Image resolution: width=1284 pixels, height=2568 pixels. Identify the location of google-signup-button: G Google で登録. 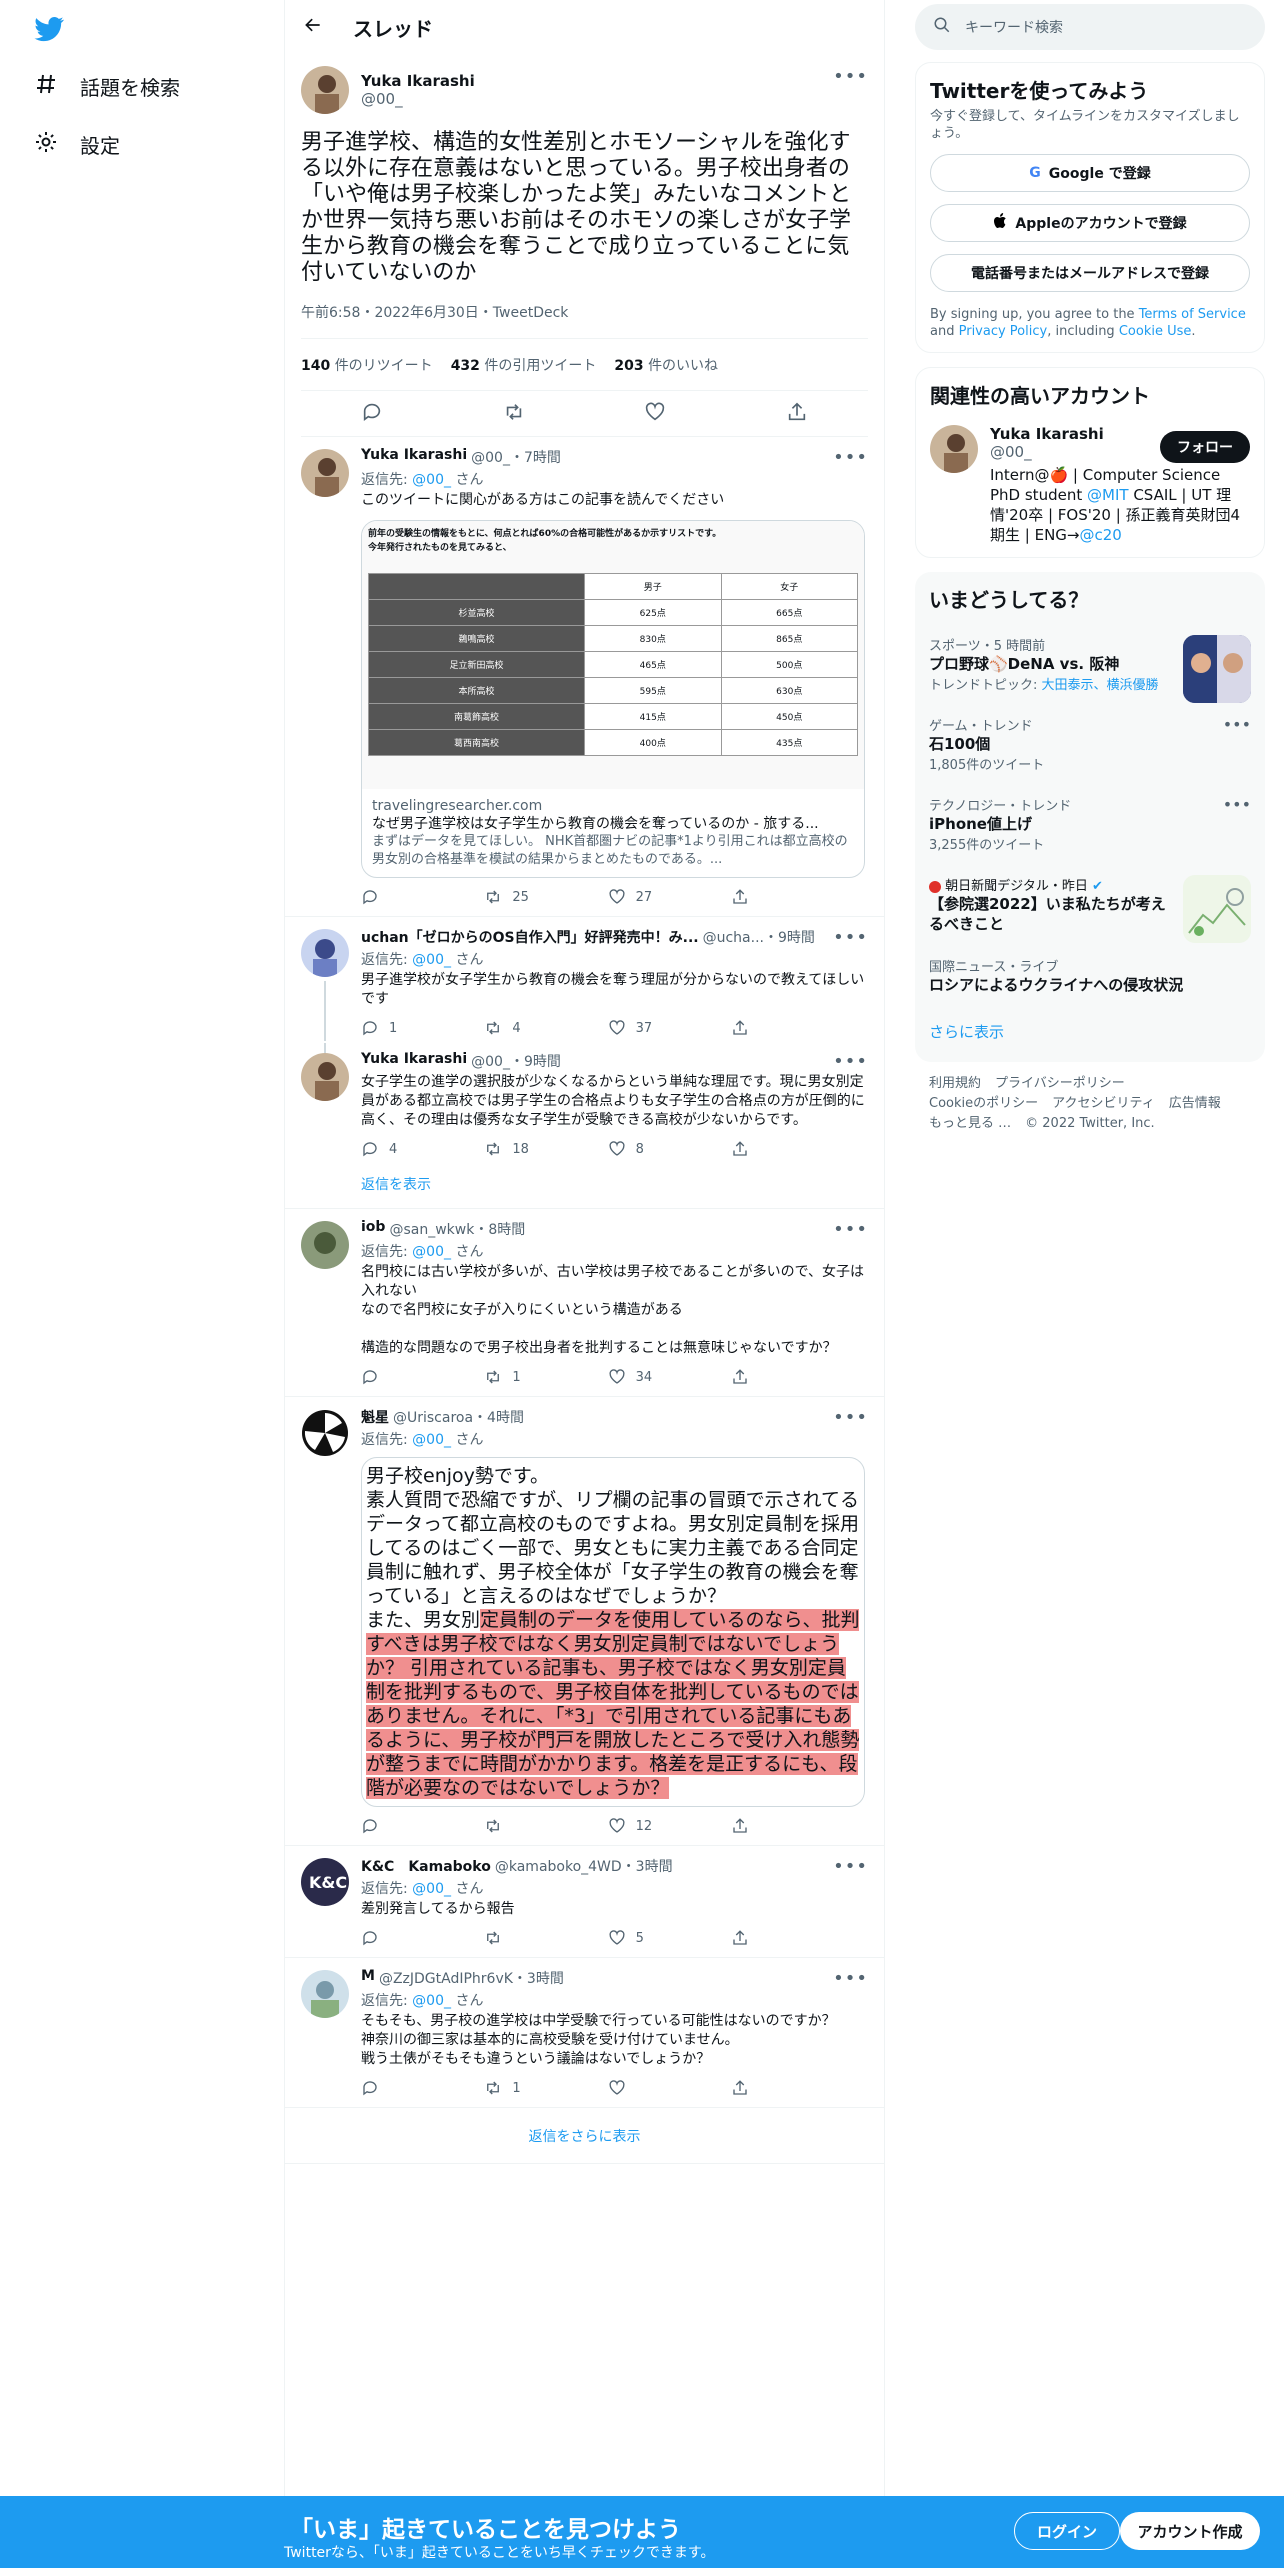
(1090, 173).